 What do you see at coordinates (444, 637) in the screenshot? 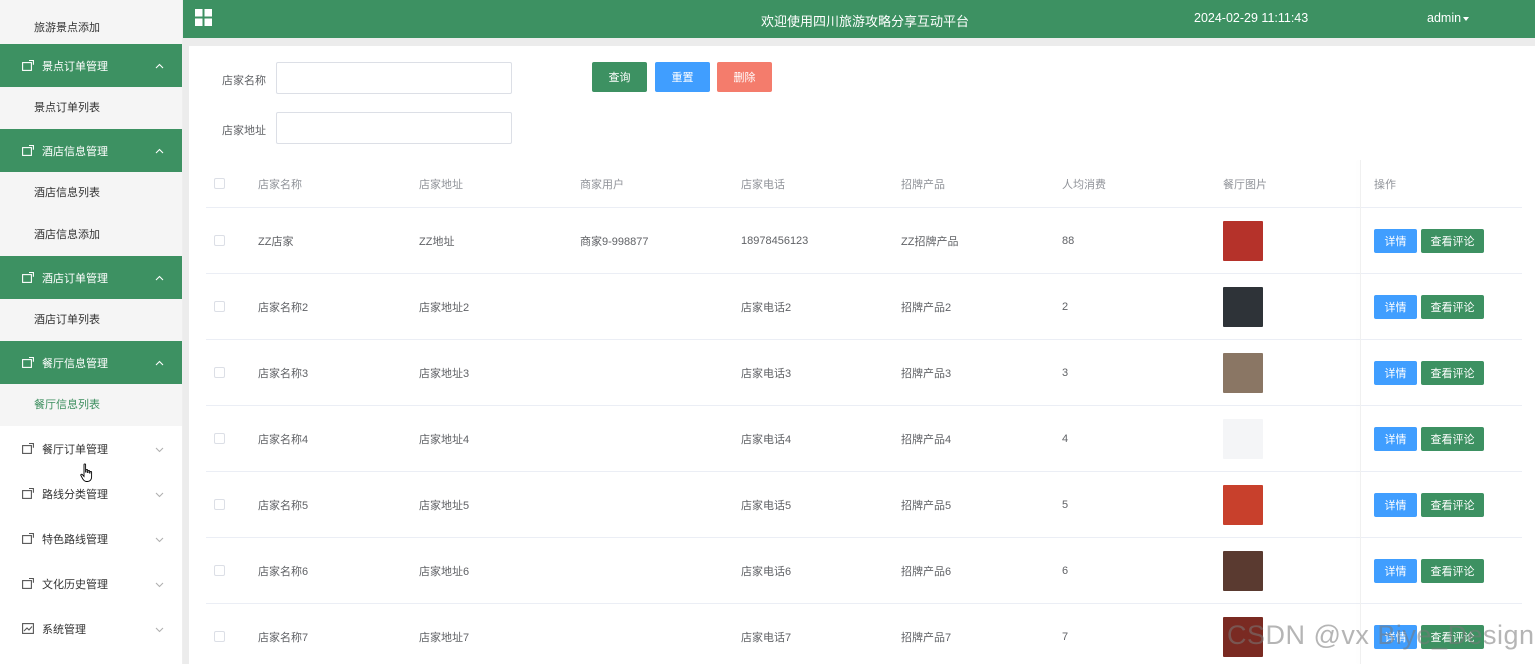
I see `cell-address: 店家地址7` at bounding box center [444, 637].